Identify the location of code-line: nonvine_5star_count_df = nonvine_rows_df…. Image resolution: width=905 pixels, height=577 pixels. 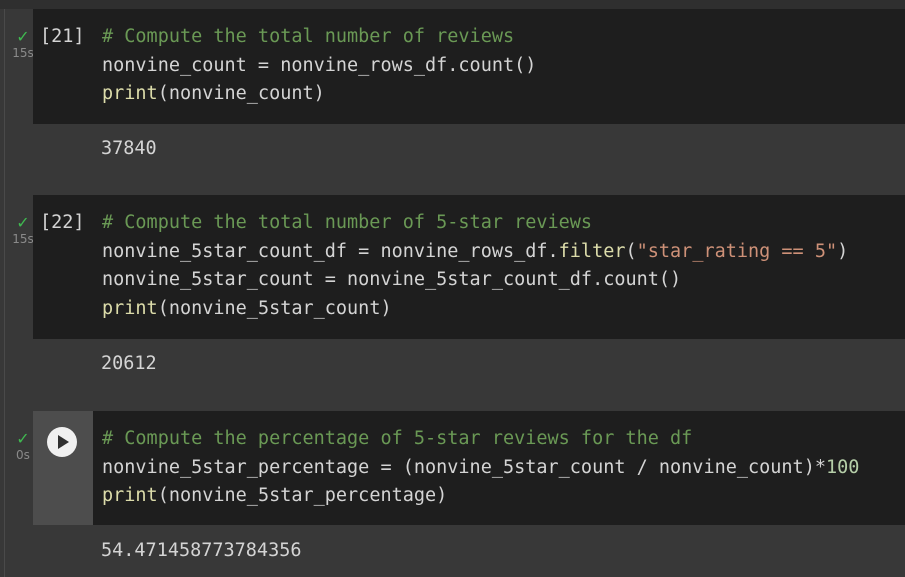
(475, 251).